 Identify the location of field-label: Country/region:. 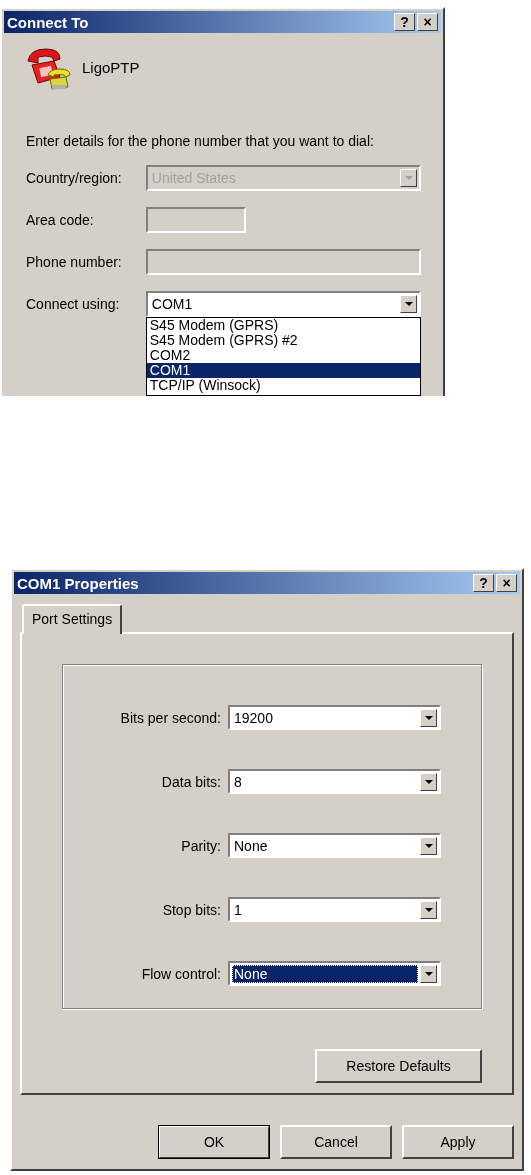
(74, 177).